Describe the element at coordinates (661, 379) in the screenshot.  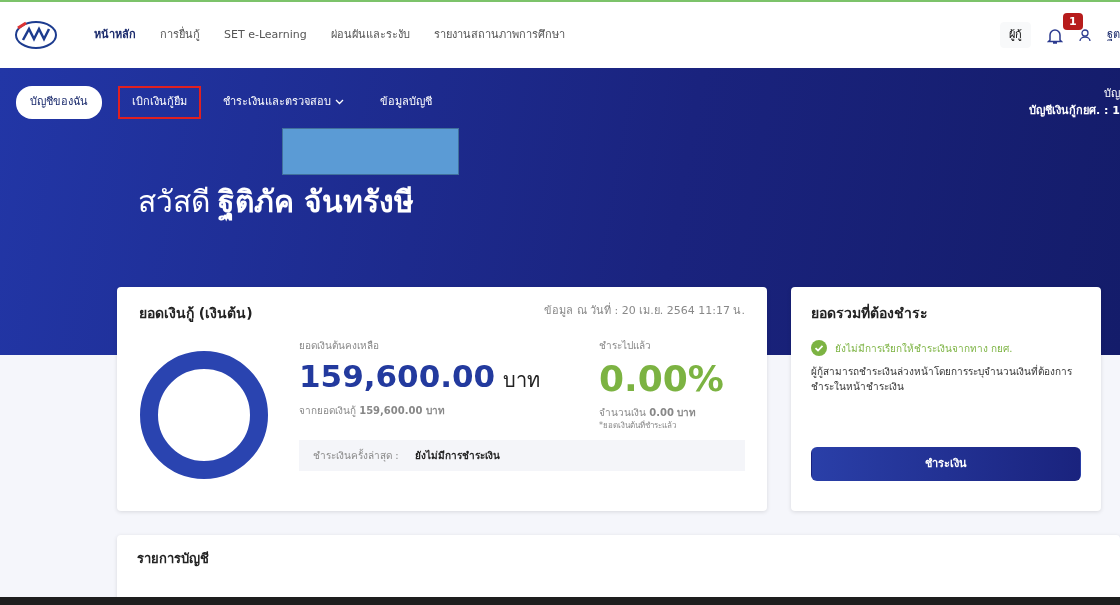
I see `paid-percent: 0.00%` at that location.